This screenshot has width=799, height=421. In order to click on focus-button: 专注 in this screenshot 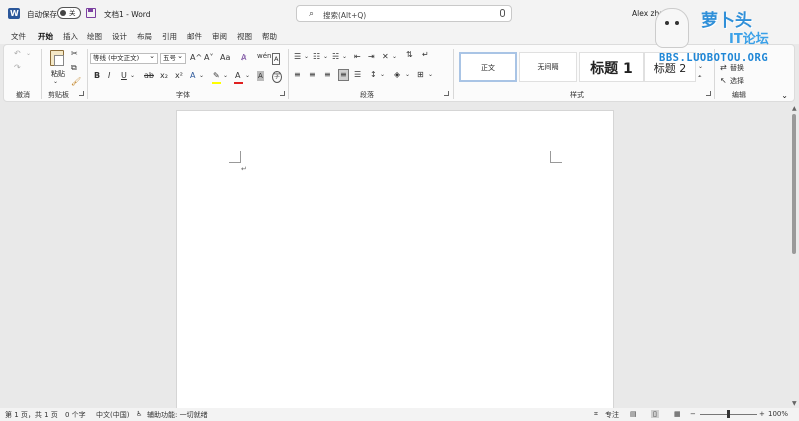, I will do `click(612, 415)`.